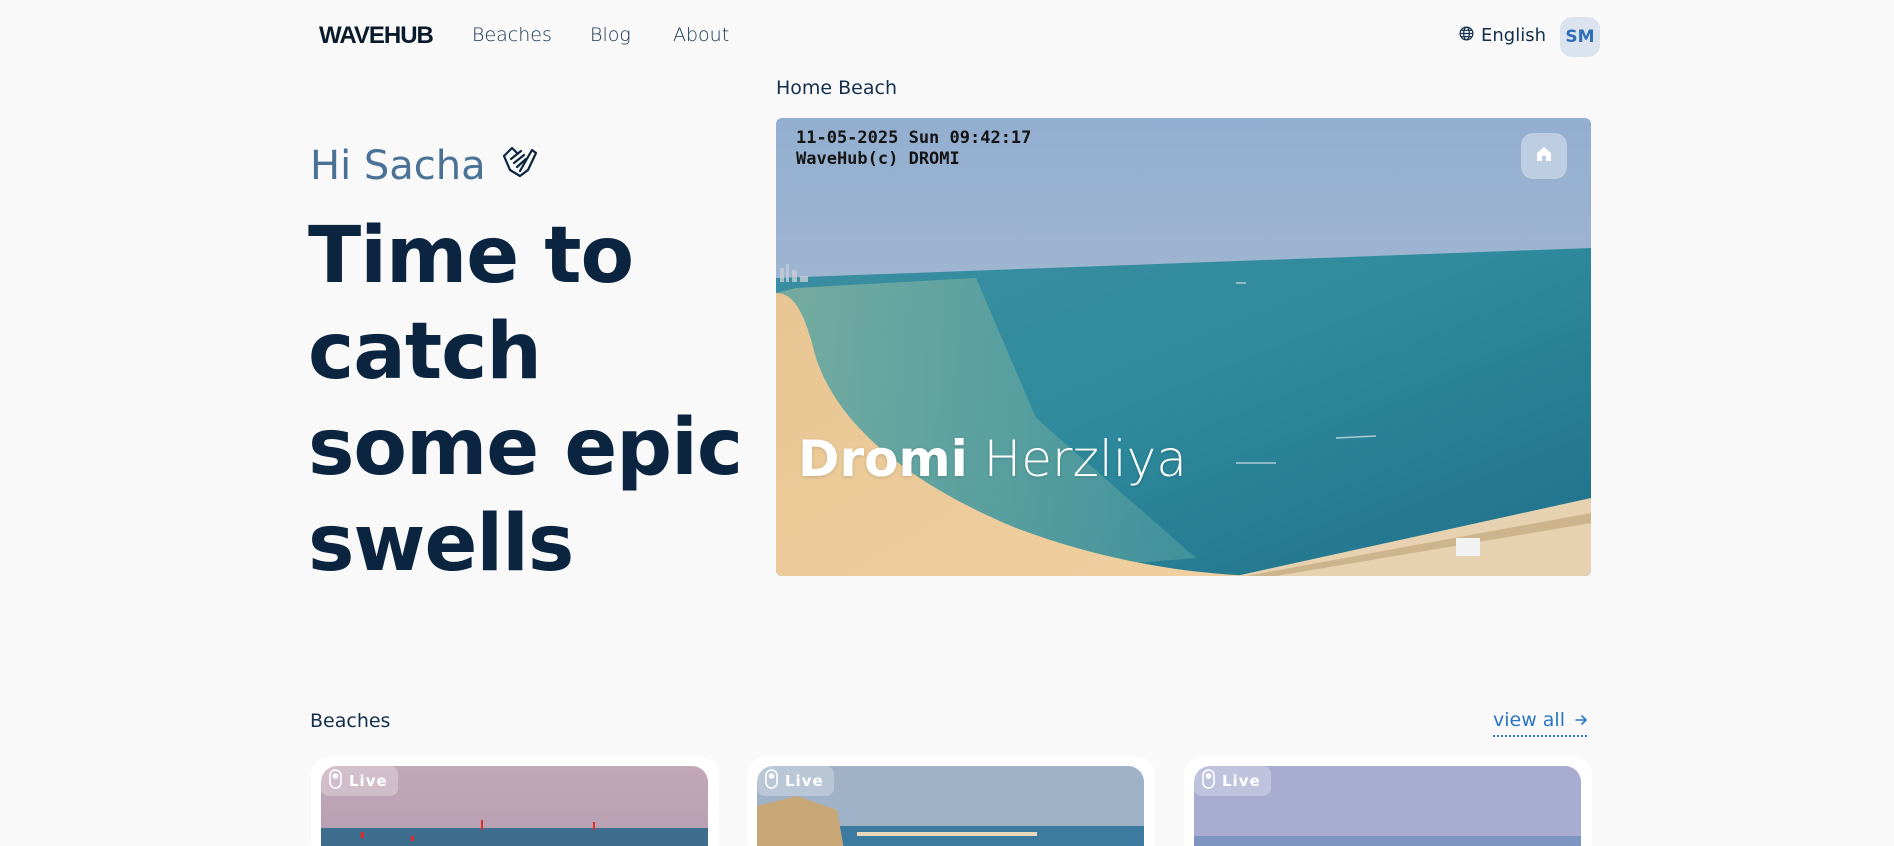  What do you see at coordinates (1580, 37) in the screenshot?
I see `user-avatar: SM` at bounding box center [1580, 37].